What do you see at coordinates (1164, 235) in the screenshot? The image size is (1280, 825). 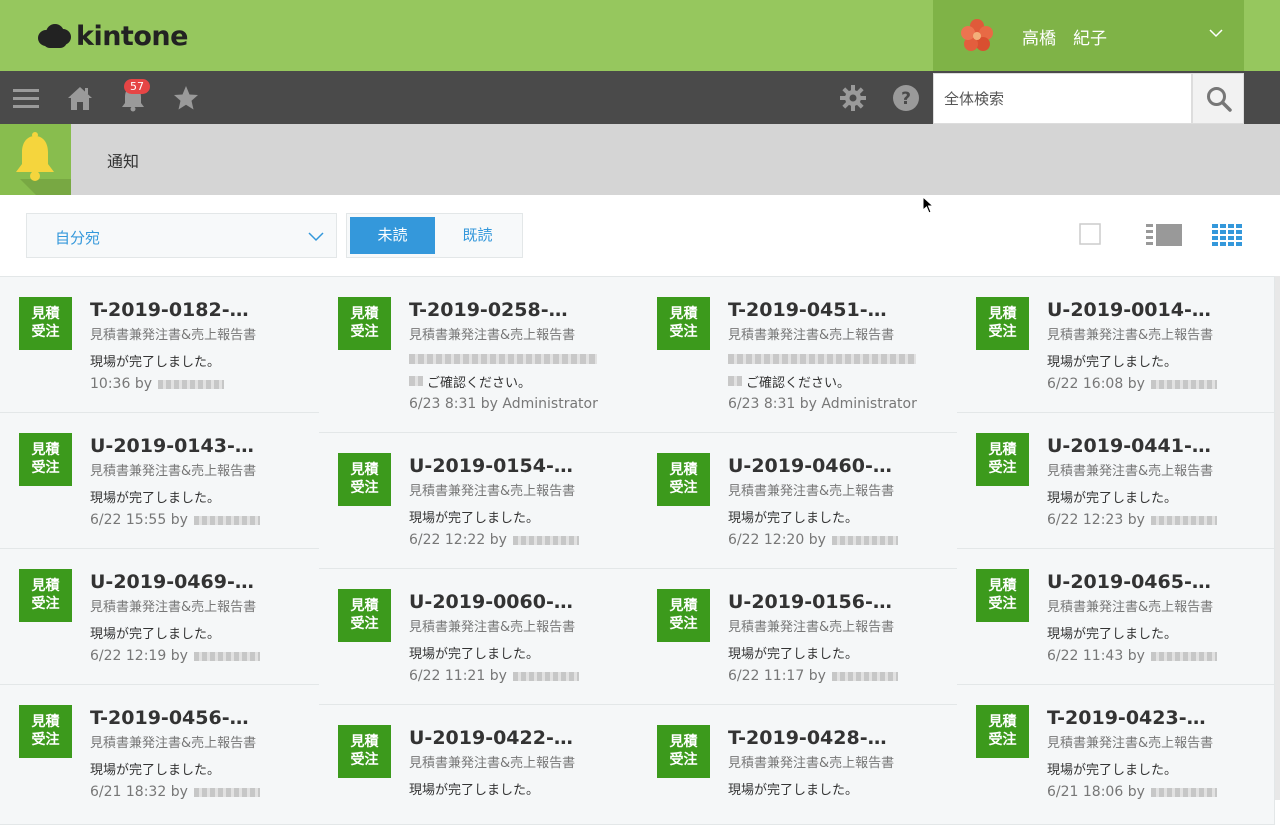 I see `list-view-icon` at bounding box center [1164, 235].